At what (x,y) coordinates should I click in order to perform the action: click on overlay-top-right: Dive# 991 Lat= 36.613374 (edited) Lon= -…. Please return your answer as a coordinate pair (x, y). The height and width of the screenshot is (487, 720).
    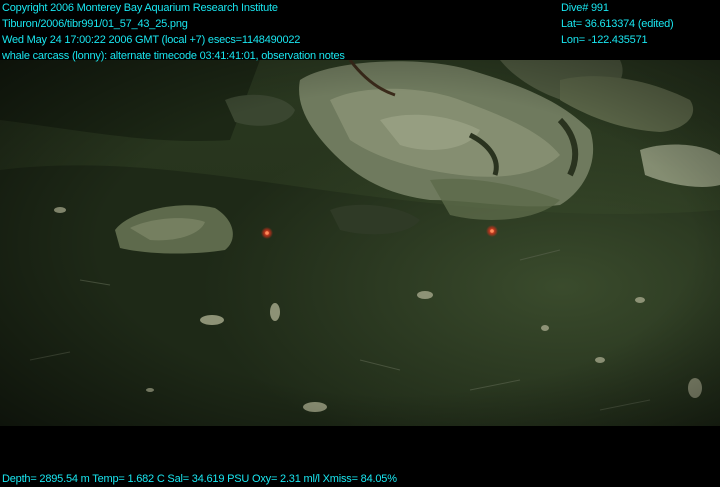
    Looking at the image, I should click on (617, 24).